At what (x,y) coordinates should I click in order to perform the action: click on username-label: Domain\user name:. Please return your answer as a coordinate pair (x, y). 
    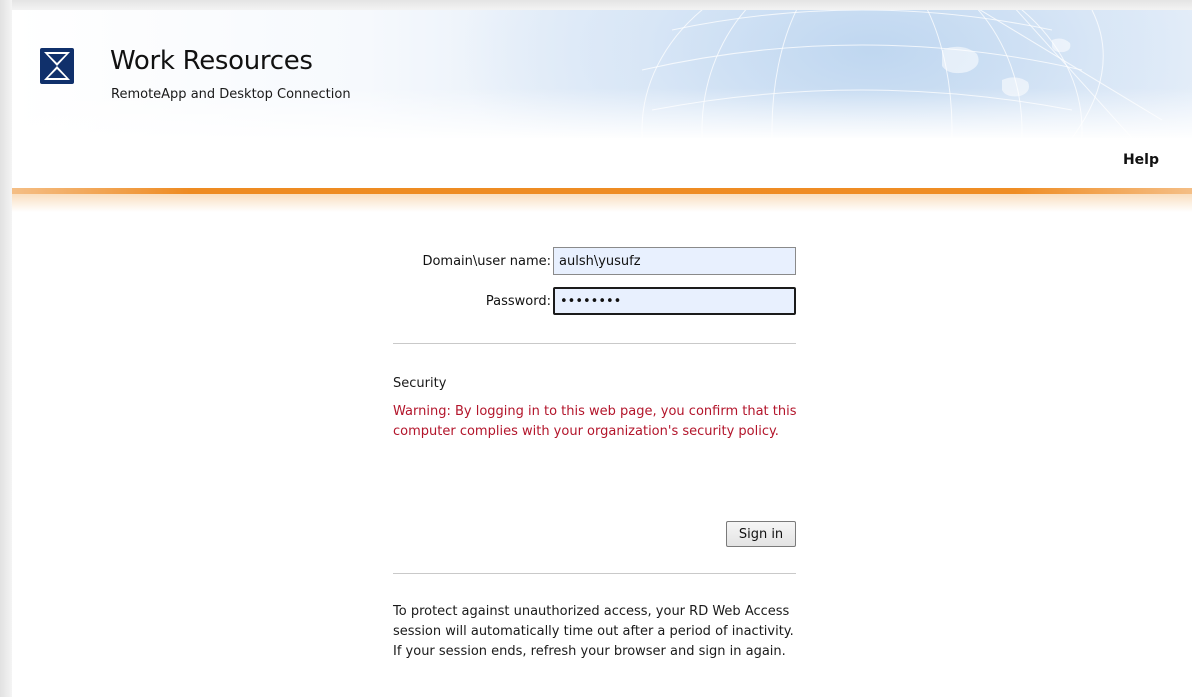
    Looking at the image, I should click on (486, 261).